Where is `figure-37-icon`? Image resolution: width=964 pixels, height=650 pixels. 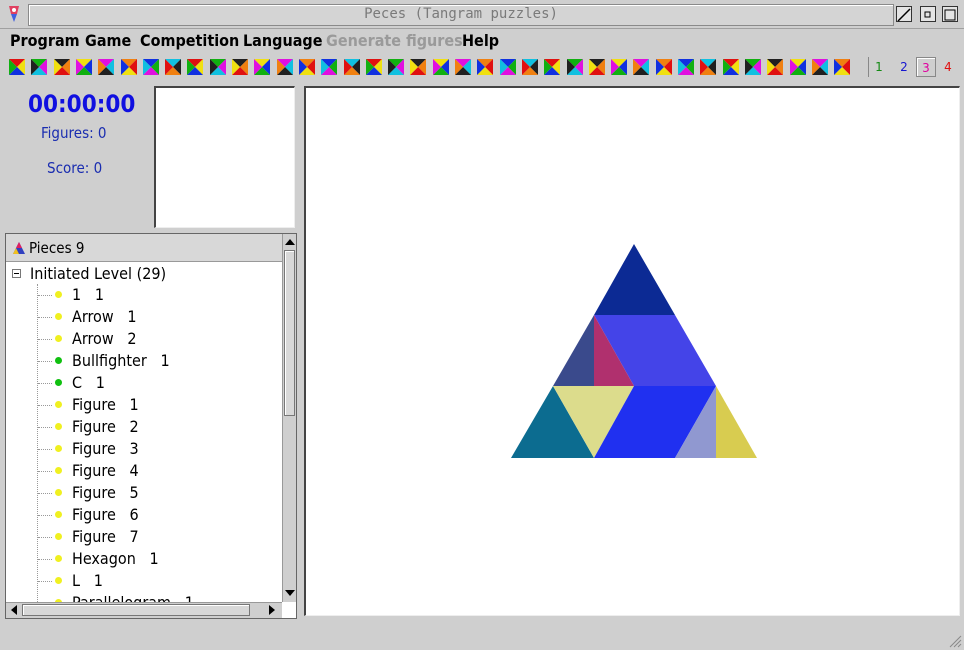
figure-37-icon is located at coordinates (820, 67).